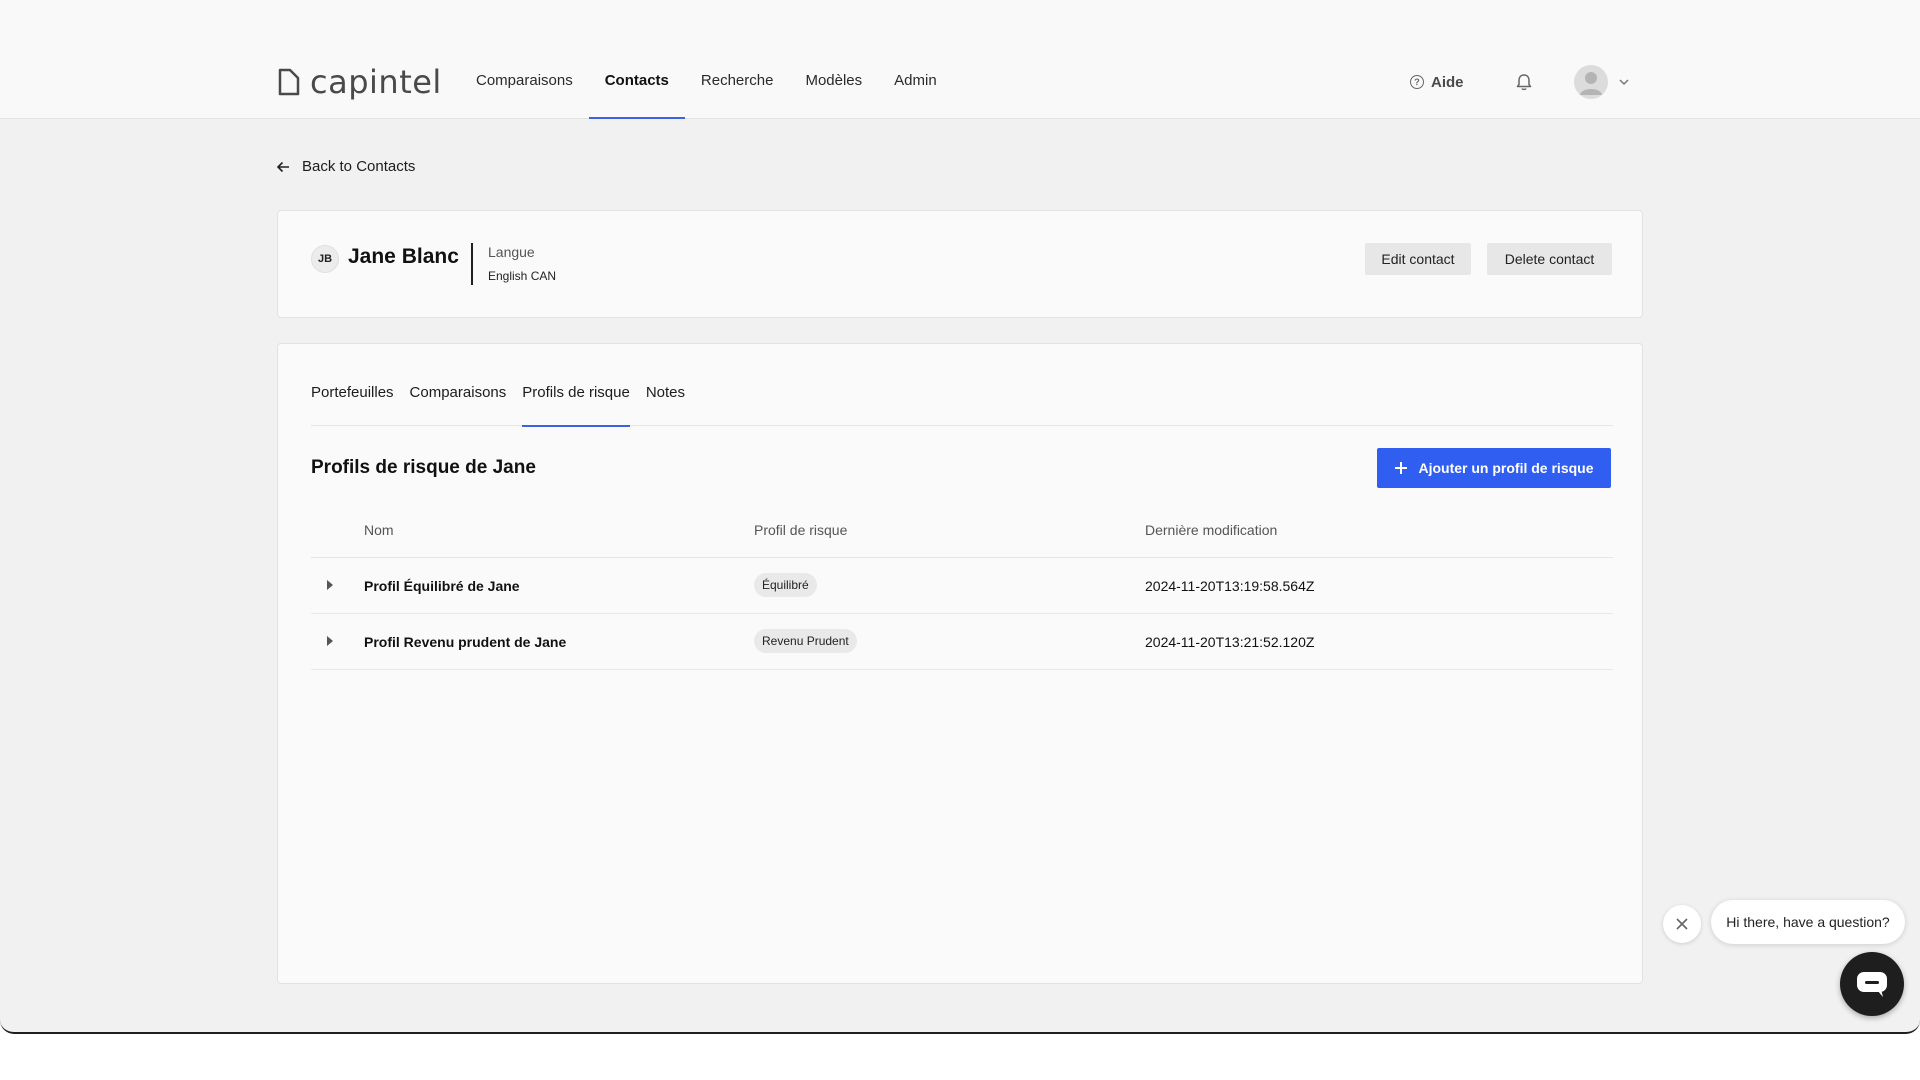  I want to click on close-icon, so click(1682, 924).